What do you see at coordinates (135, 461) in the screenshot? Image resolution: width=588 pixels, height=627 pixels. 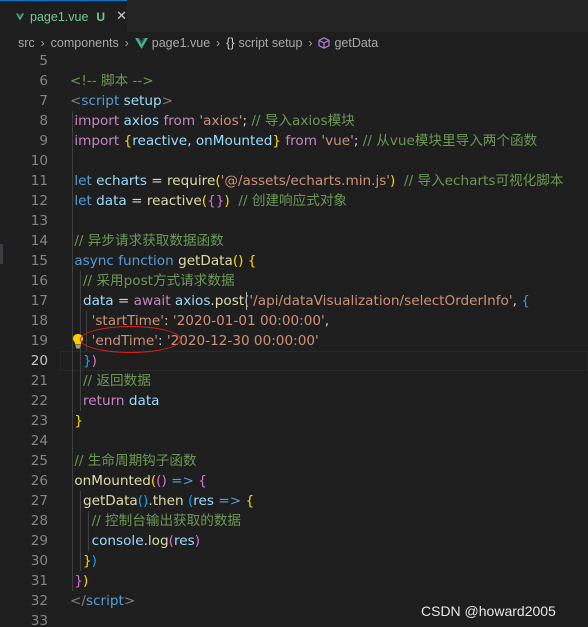 I see `code-text: // 生命周期钩子函数` at bounding box center [135, 461].